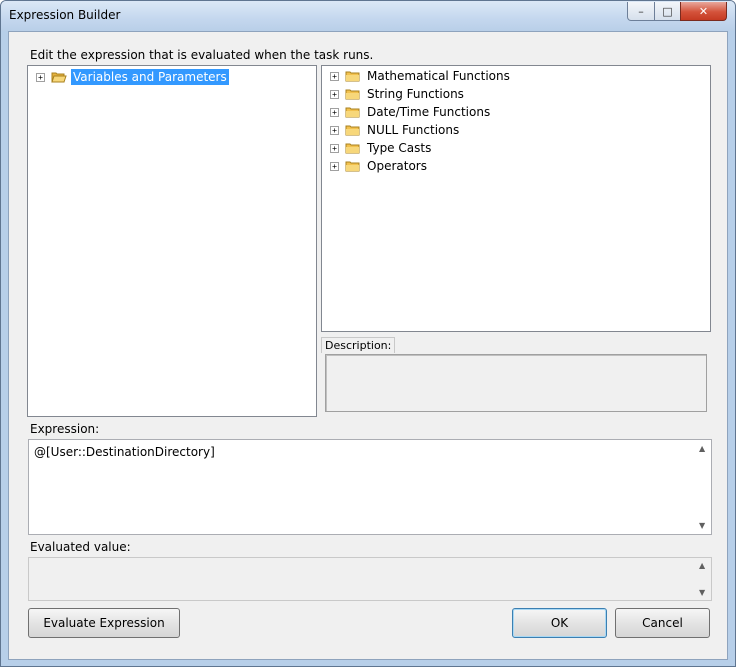 The width and height of the screenshot is (736, 667). I want to click on expression-textarea: @[User::DestinationDirectory] ▲ ▼, so click(370, 487).